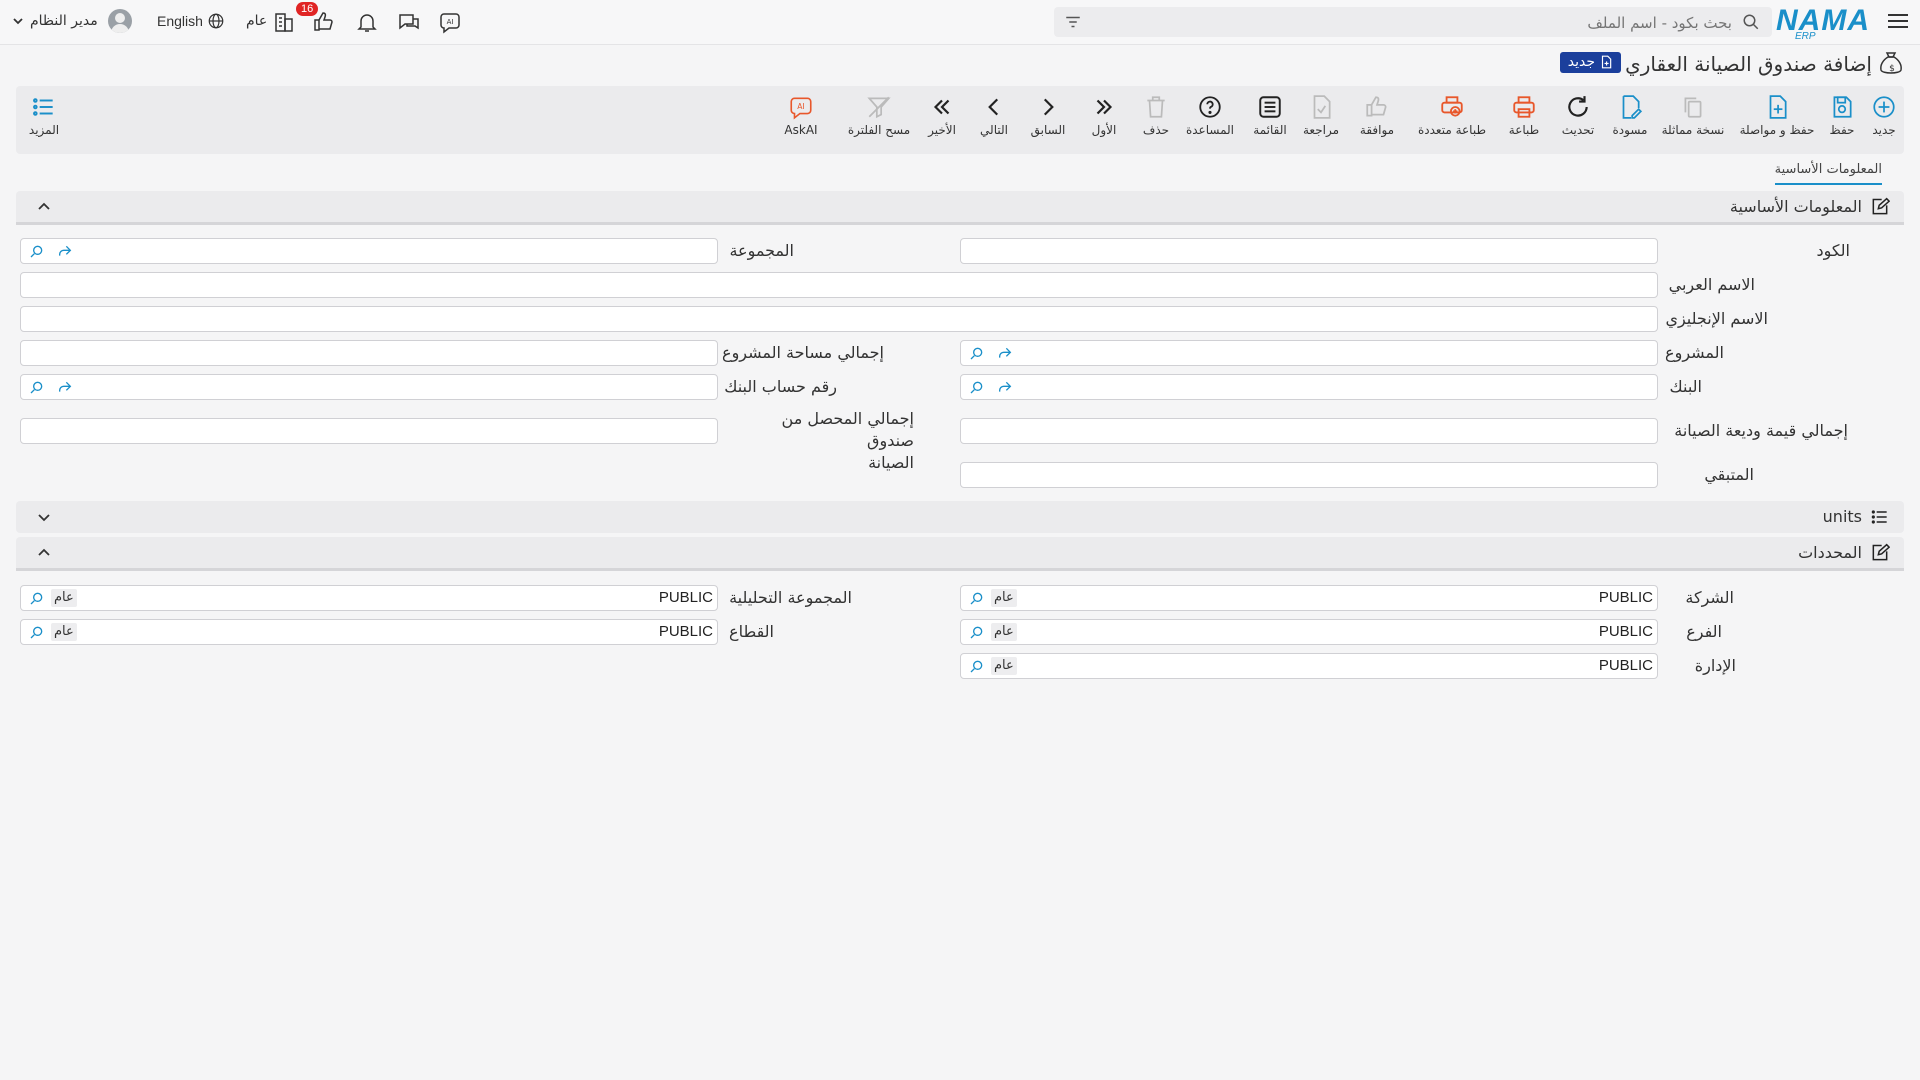  What do you see at coordinates (1048, 107) in the screenshot?
I see `chevron-right-icon` at bounding box center [1048, 107].